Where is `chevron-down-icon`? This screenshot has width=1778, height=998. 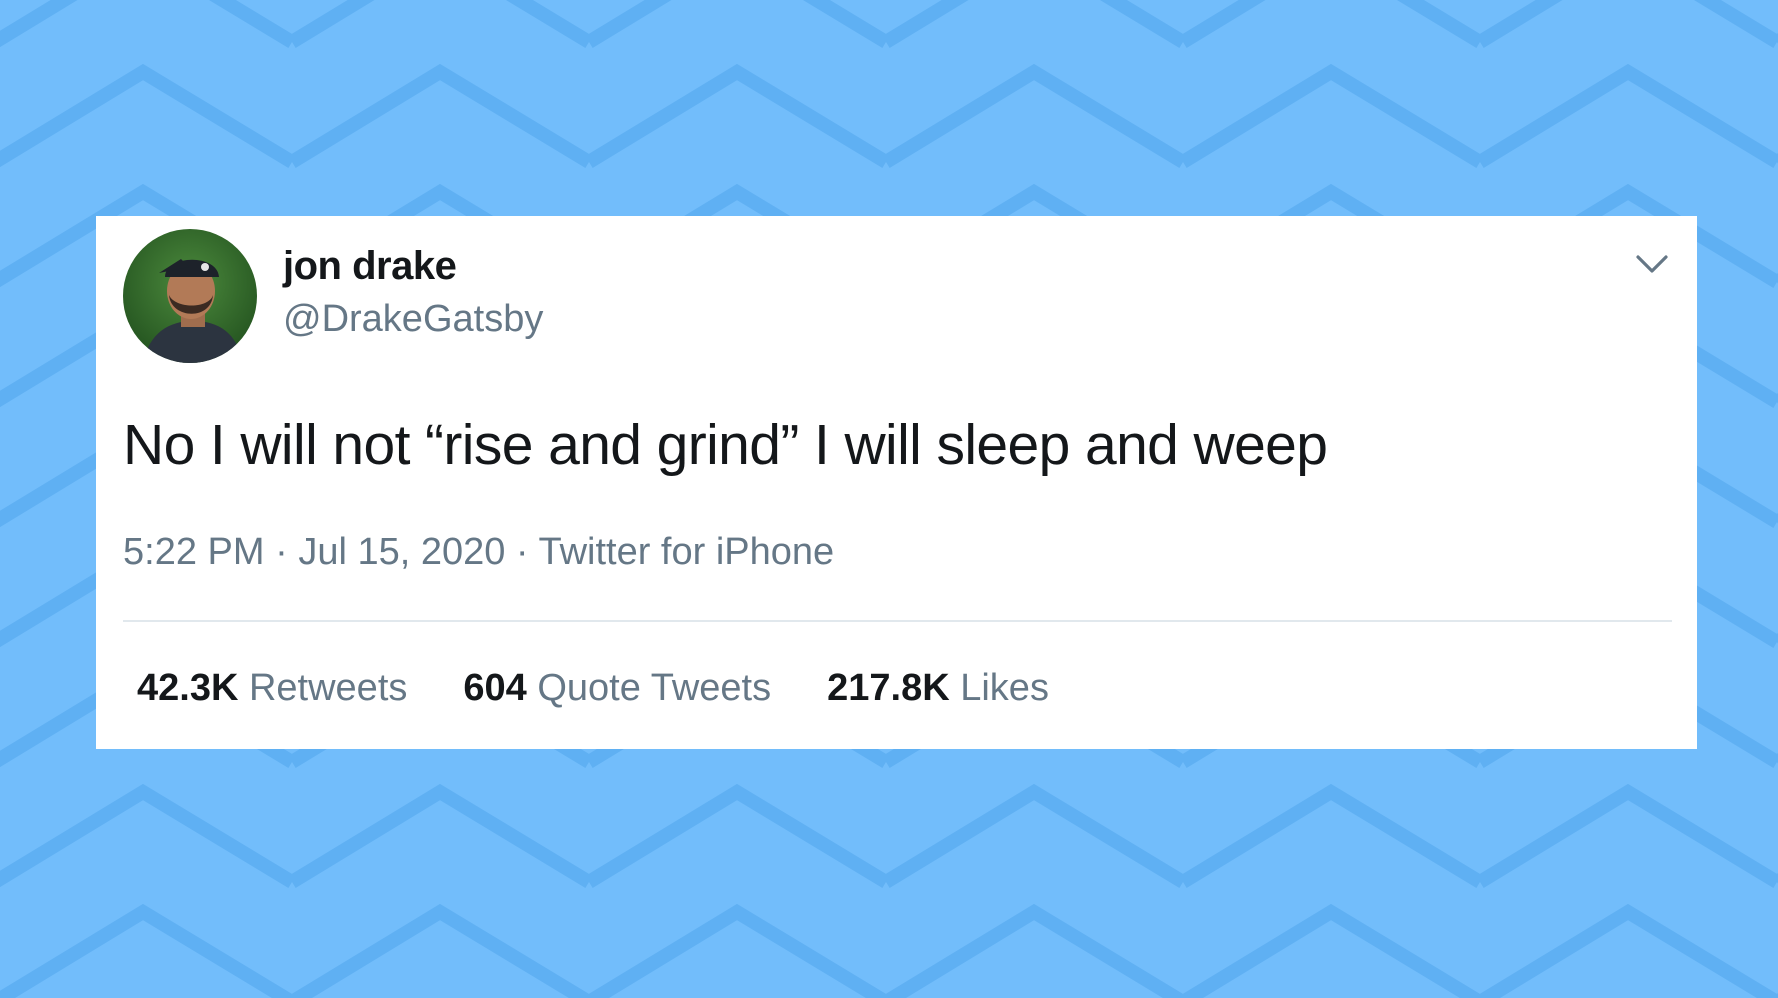
chevron-down-icon is located at coordinates (1652, 264).